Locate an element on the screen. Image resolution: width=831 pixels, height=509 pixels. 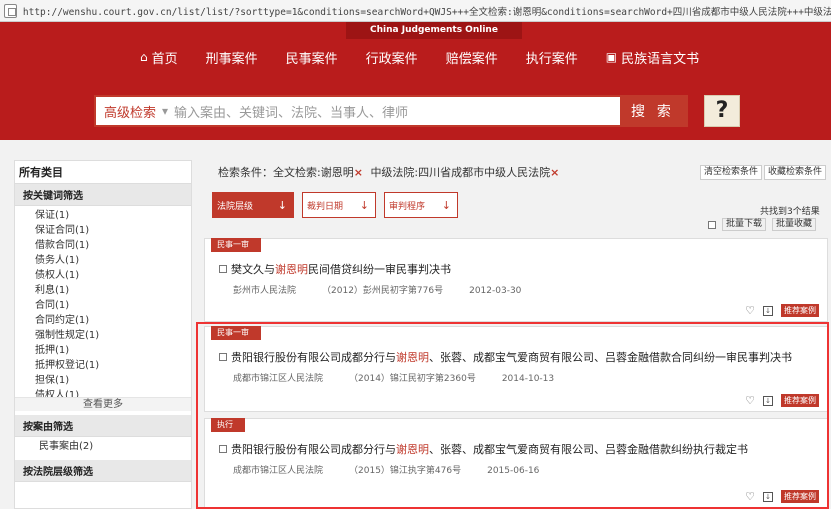
cause-list: 民事案由(2) is located at coordinates (103, 445).